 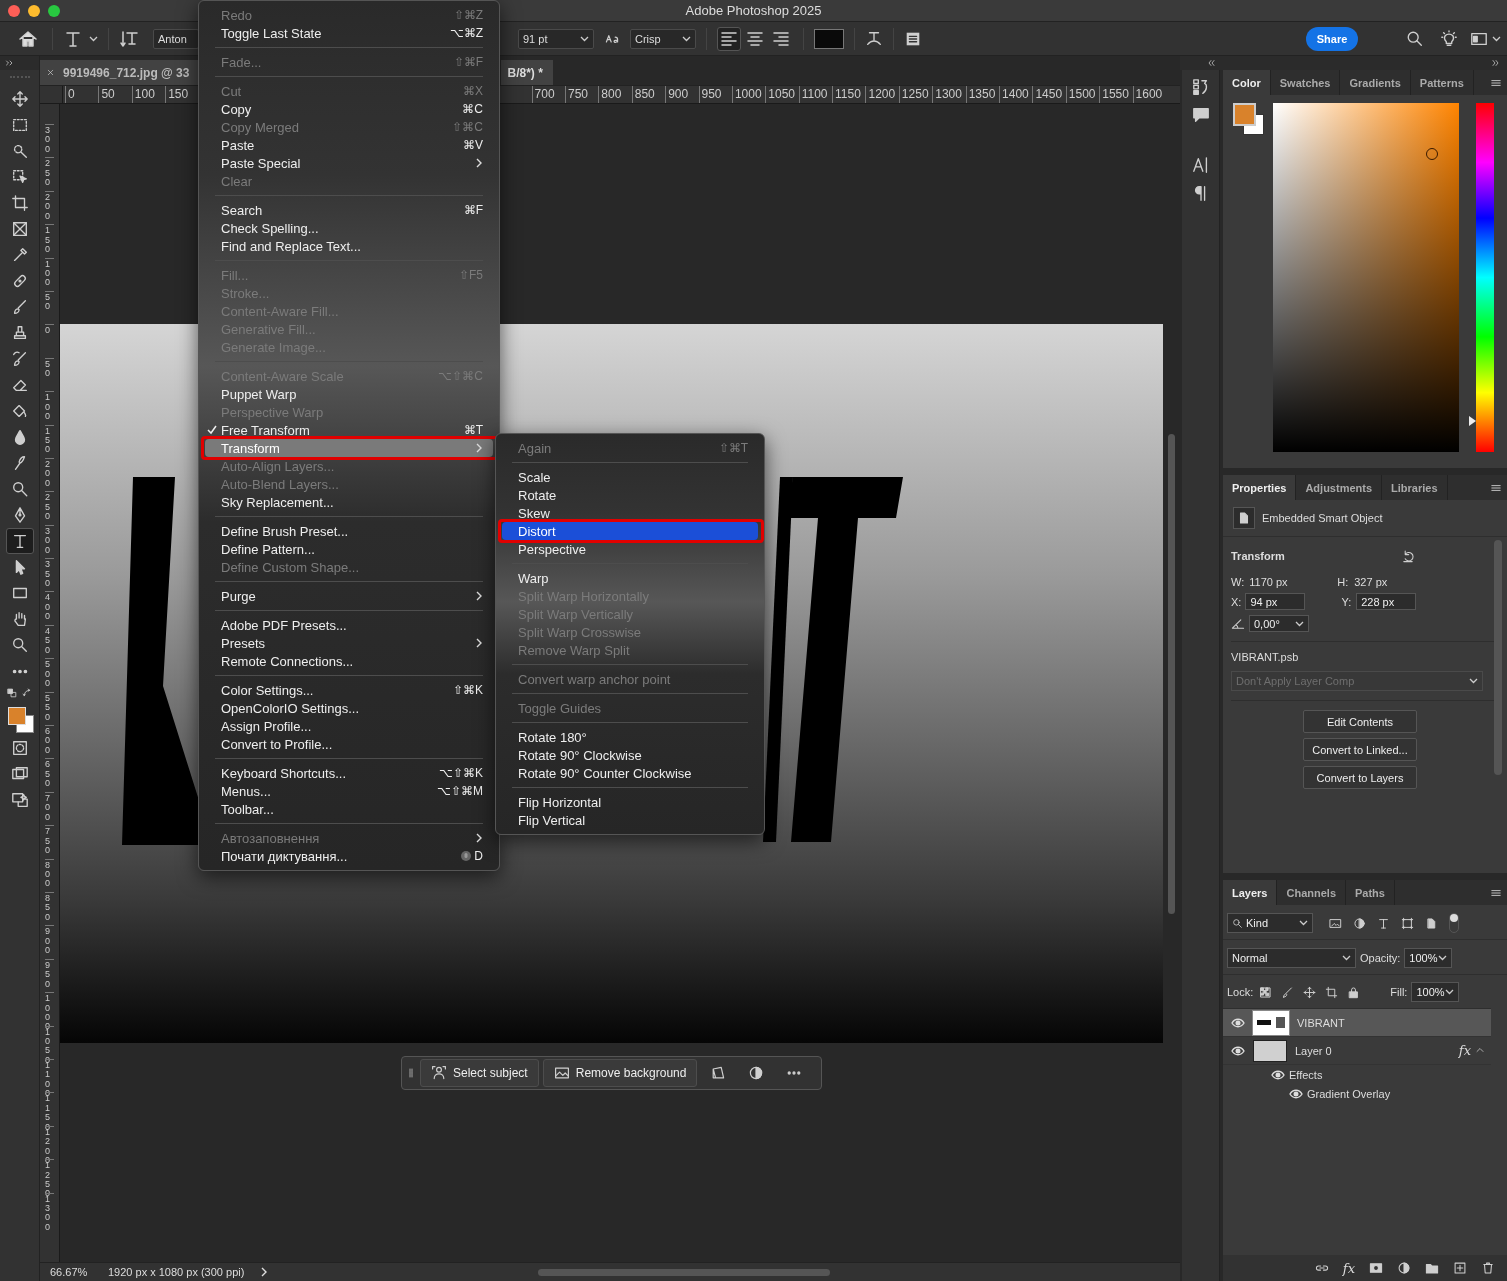 What do you see at coordinates (19, 541) in the screenshot?
I see `tool-button` at bounding box center [19, 541].